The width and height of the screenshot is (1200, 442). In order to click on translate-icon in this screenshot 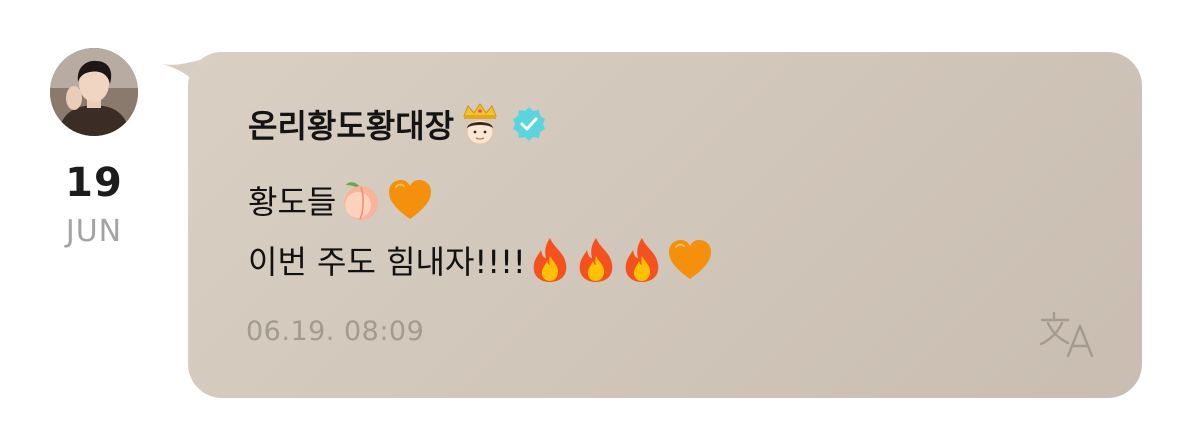, I will do `click(1066, 334)`.